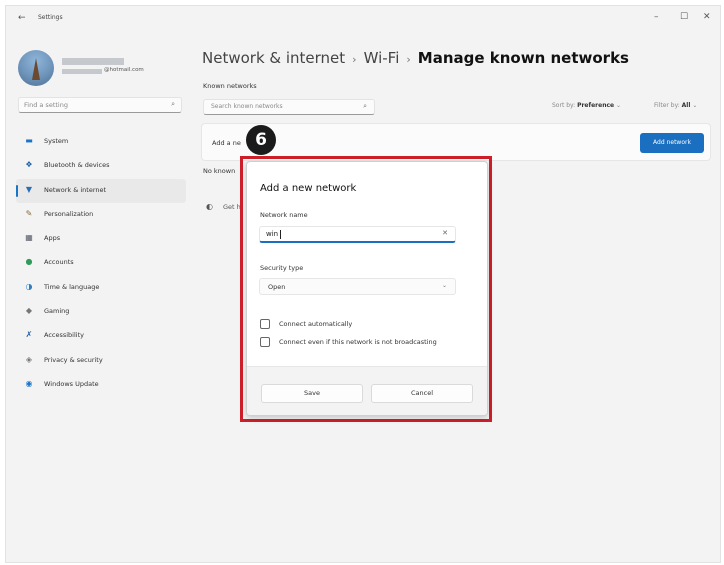 This screenshot has height=565, width=724. I want to click on sidebar-item: ◉ Windows Update, so click(101, 385).